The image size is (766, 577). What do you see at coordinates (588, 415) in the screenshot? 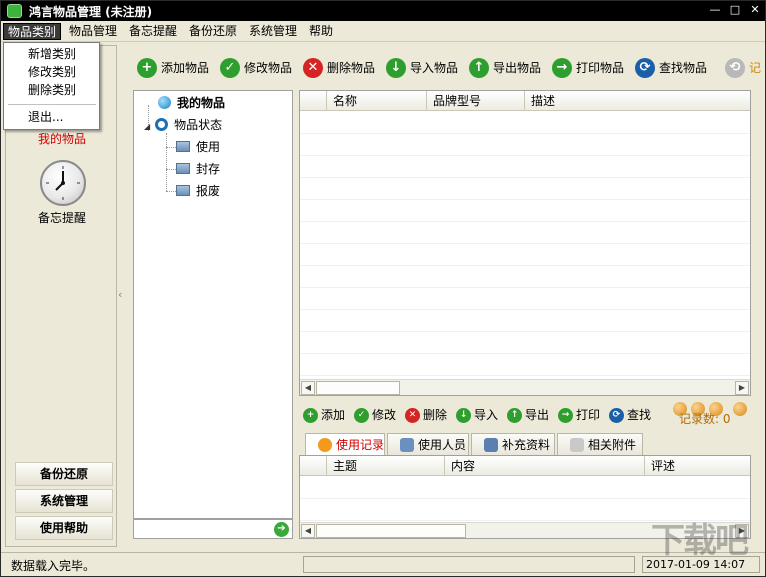
I see `print-record-label: 打印` at bounding box center [588, 415].